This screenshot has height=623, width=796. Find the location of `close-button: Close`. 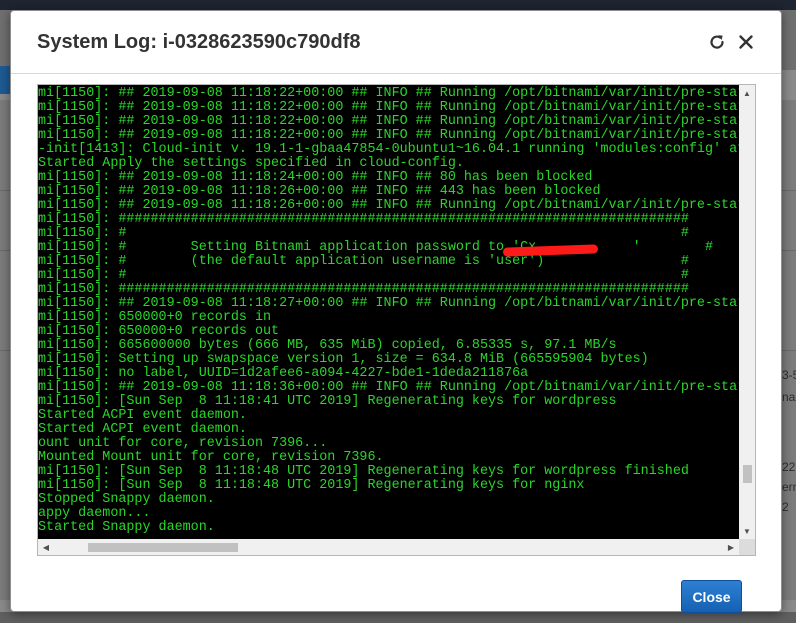

close-button: Close is located at coordinates (711, 596).